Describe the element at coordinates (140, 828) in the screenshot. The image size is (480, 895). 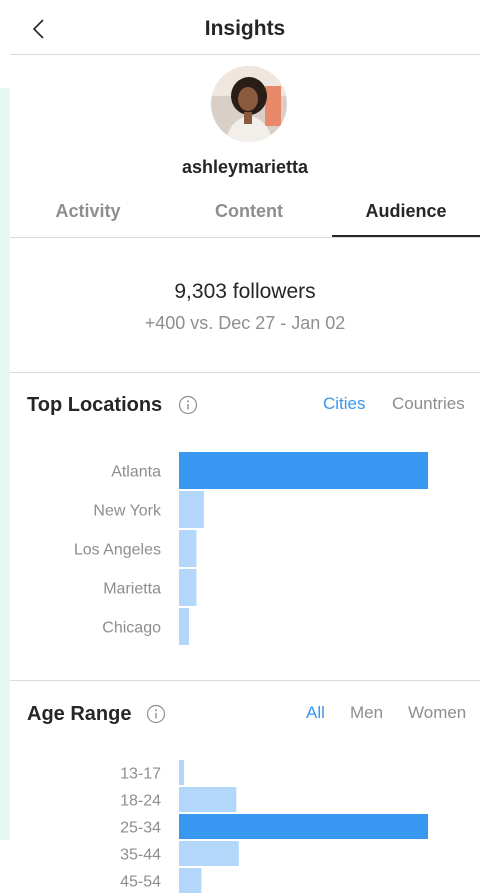
I see `bar-label: 25-34` at that location.